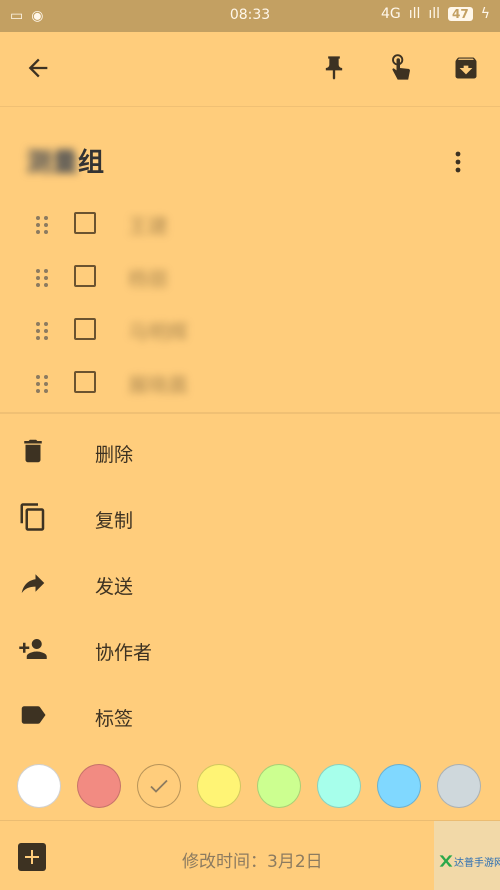  Describe the element at coordinates (459, 786) in the screenshot. I see `color-swatch-gray` at that location.